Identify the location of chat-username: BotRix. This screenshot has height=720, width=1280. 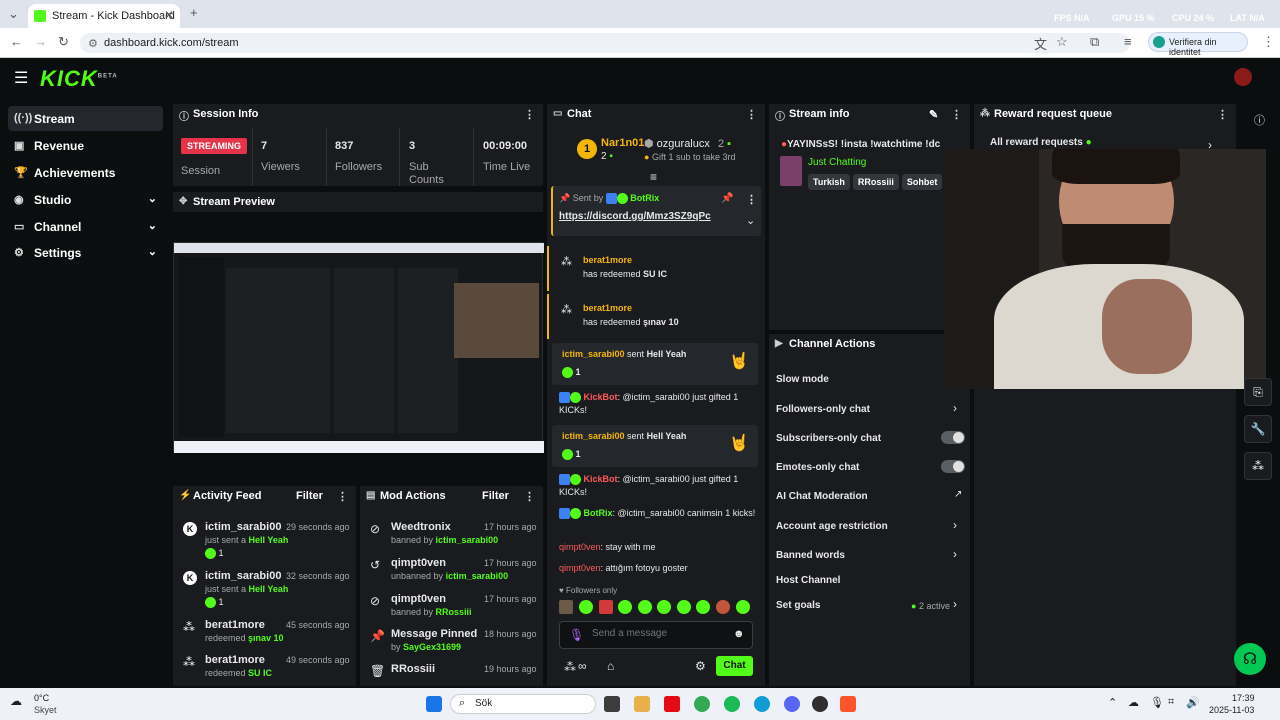
(598, 513).